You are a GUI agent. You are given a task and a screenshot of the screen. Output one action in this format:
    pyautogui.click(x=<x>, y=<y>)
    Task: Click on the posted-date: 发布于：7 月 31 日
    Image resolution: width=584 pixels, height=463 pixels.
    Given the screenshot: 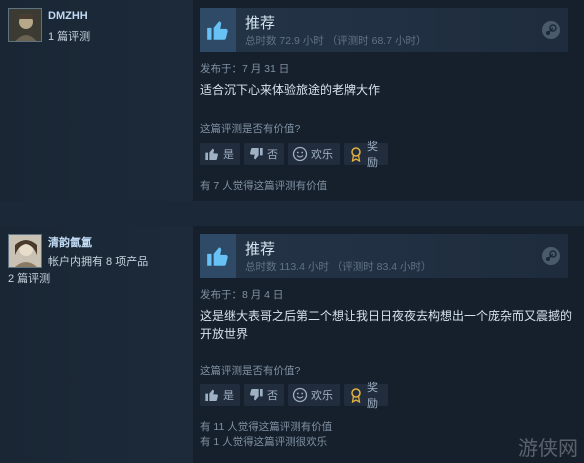 What is the action you would take?
    pyautogui.click(x=245, y=69)
    